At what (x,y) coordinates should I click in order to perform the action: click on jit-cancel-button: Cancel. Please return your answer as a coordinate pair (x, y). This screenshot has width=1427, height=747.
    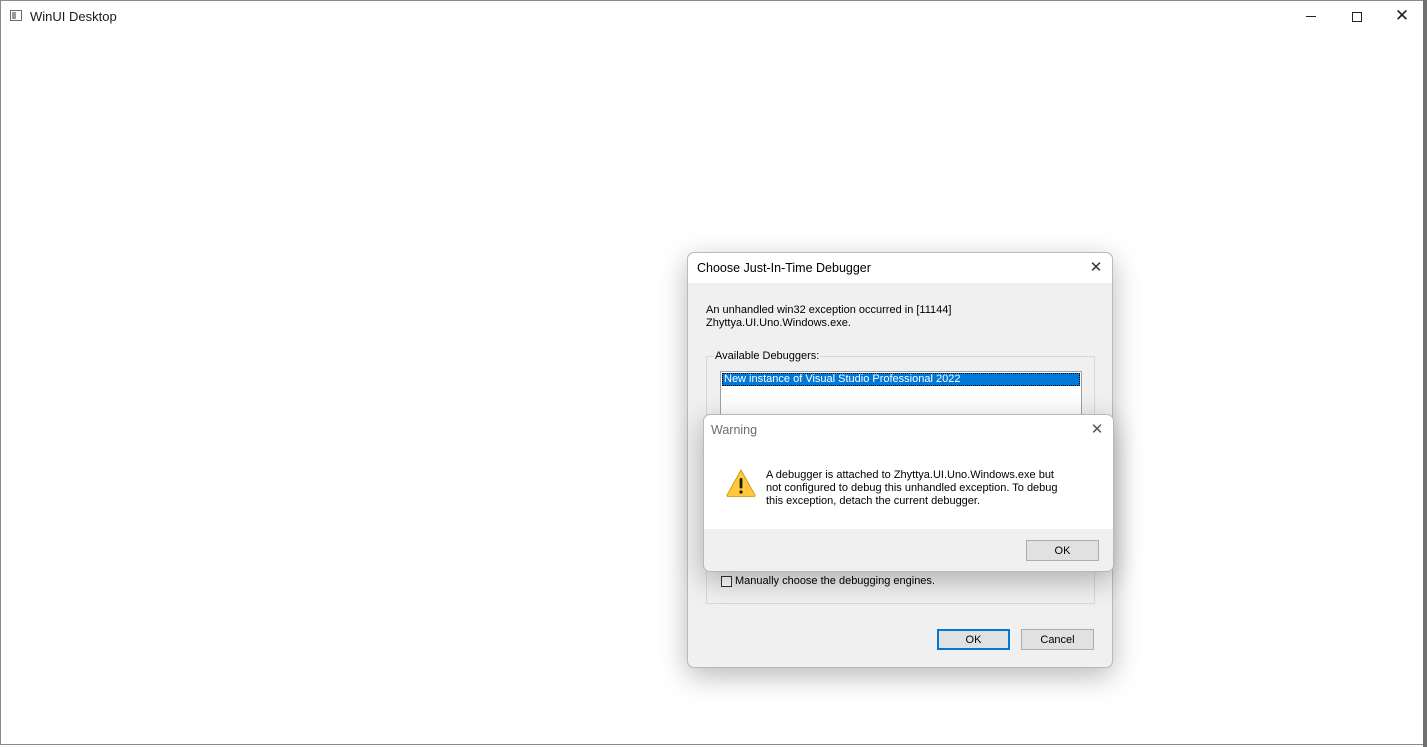
    Looking at the image, I should click on (1057, 639).